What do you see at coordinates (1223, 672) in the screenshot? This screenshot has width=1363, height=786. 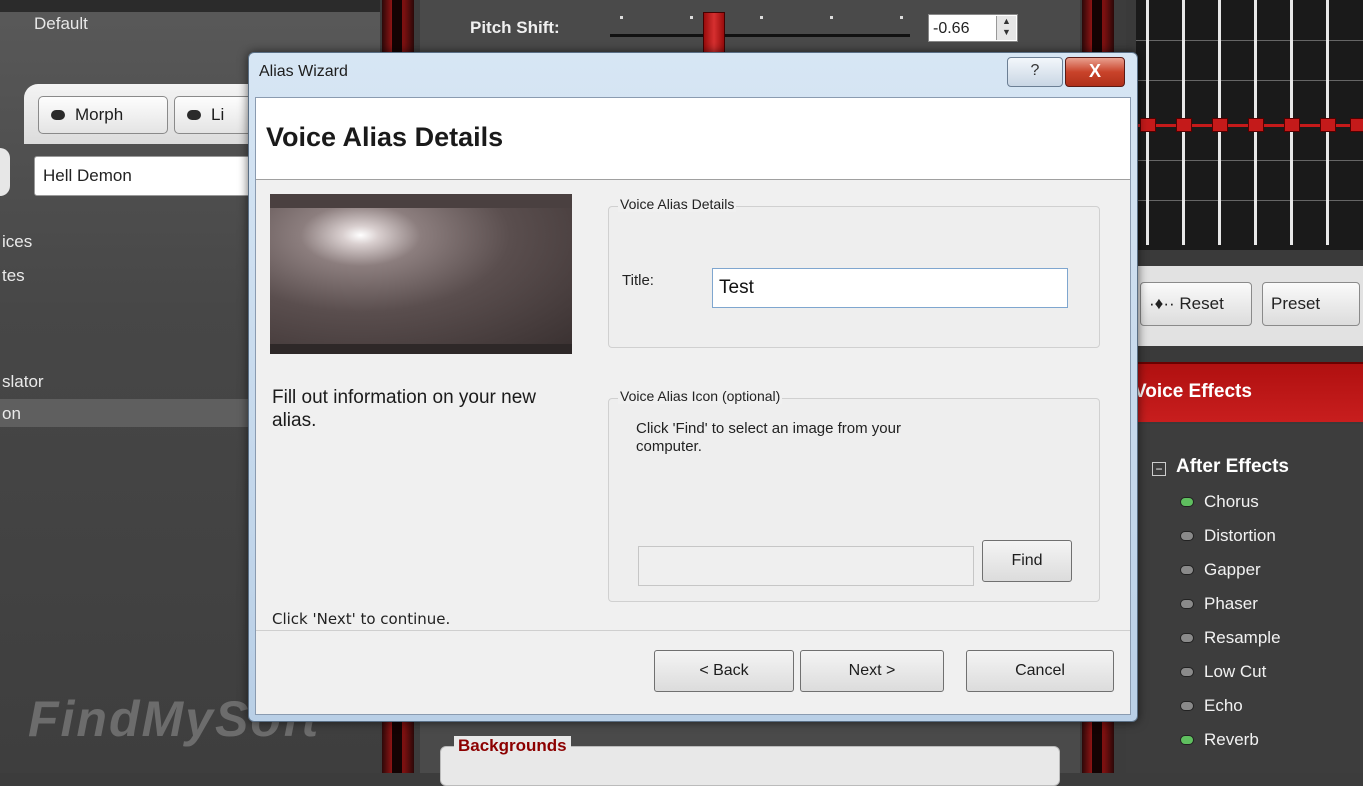 I see `effect-low-cut: Low Cut` at bounding box center [1223, 672].